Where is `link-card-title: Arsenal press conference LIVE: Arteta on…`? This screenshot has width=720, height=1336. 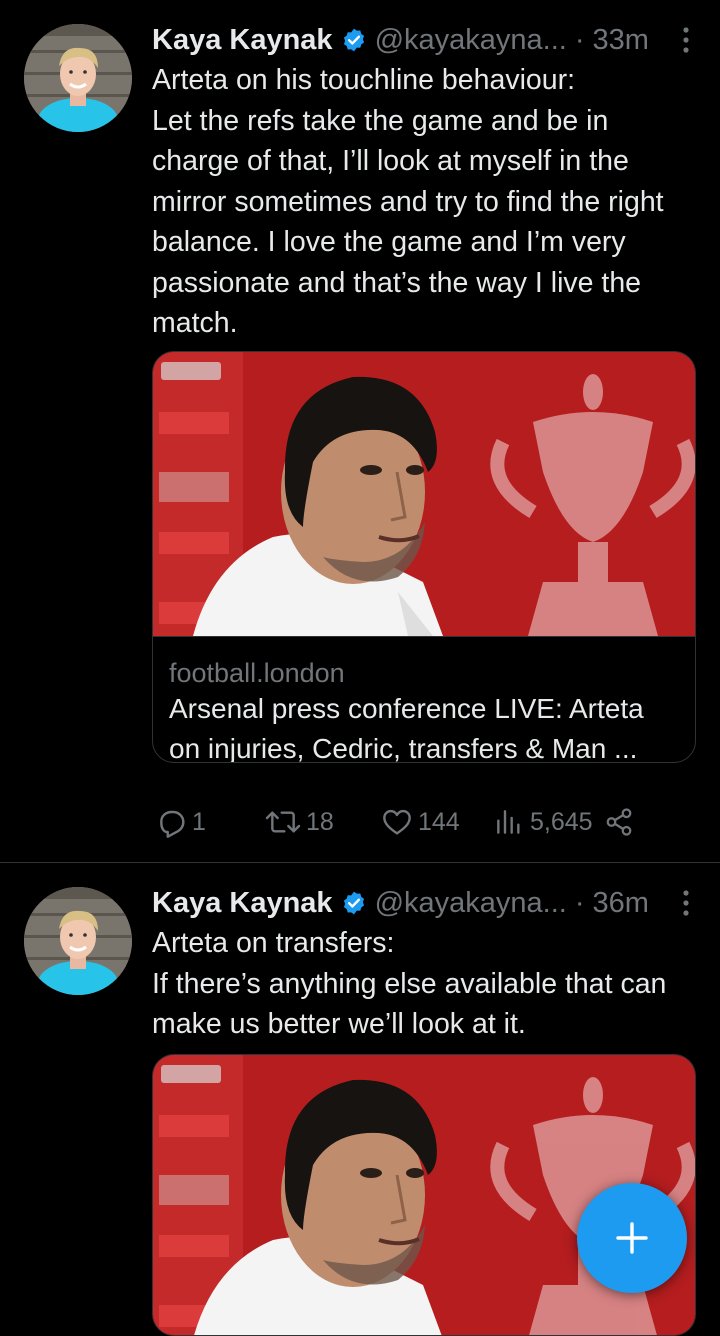 link-card-title: Arsenal press conference LIVE: Arteta on… is located at coordinates (406, 728).